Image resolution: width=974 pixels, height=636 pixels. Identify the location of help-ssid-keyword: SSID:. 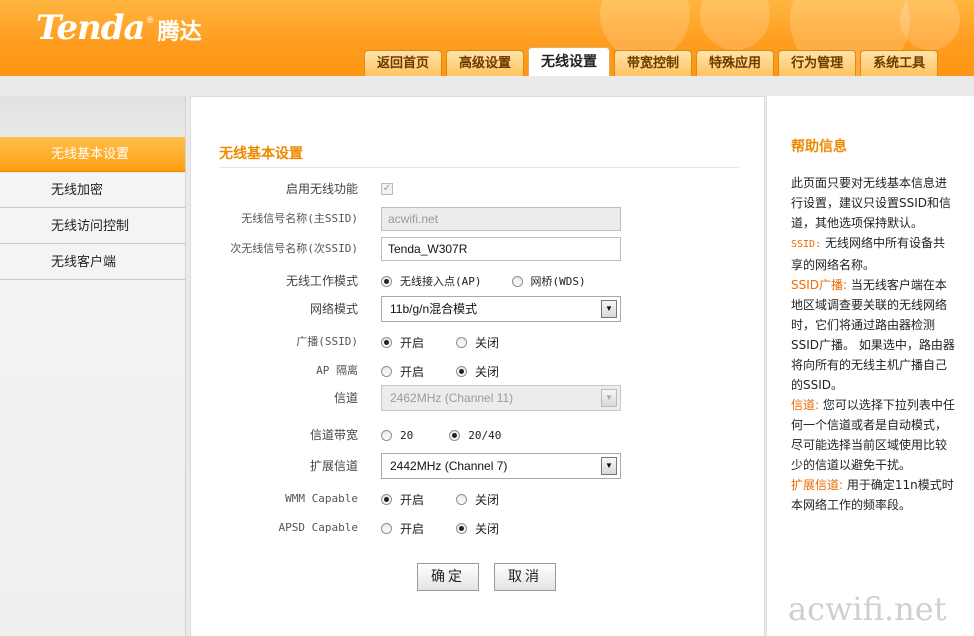
(806, 244).